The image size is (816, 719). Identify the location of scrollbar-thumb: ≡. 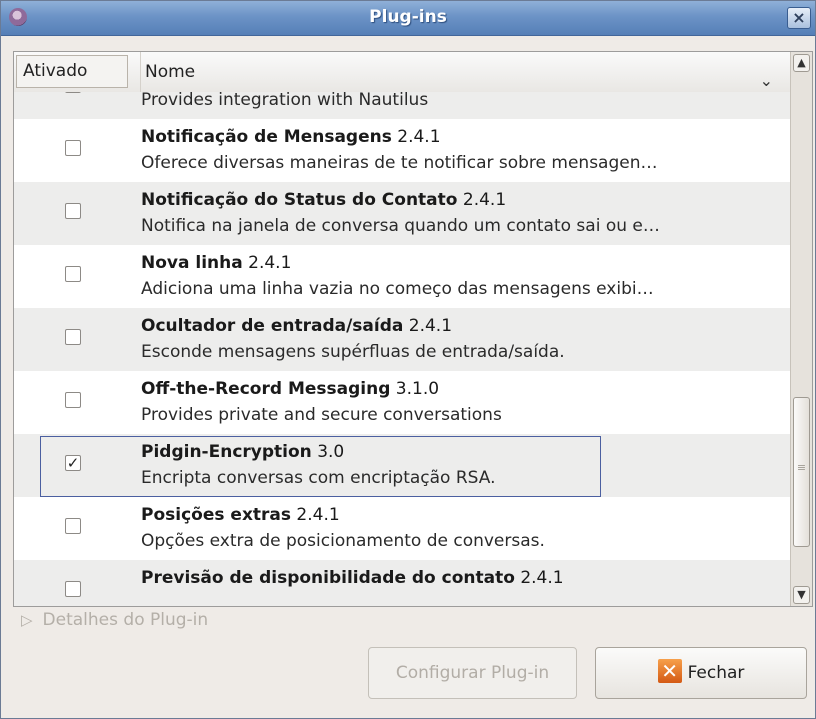
(801, 472).